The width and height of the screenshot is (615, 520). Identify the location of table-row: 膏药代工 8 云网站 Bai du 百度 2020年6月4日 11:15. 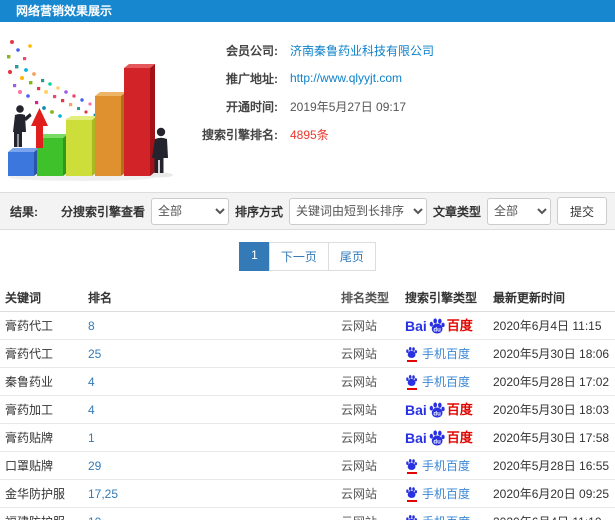
(307, 326).